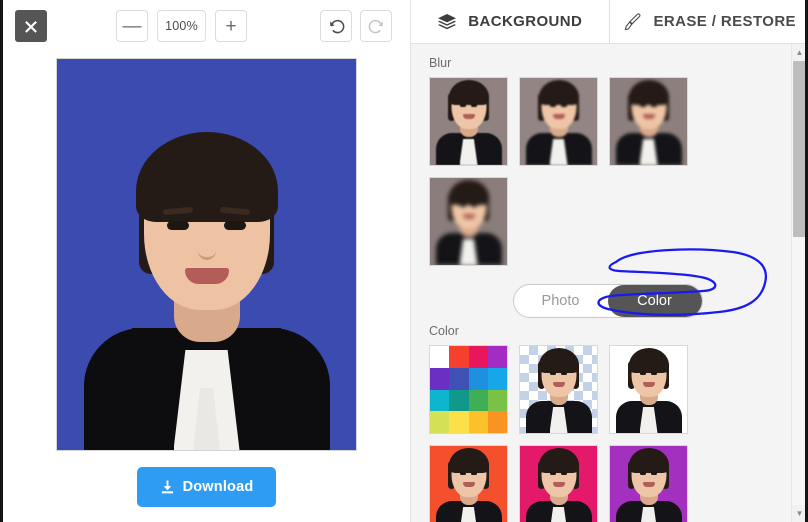 The image size is (808, 522). I want to click on toggle-color: Color, so click(654, 301).